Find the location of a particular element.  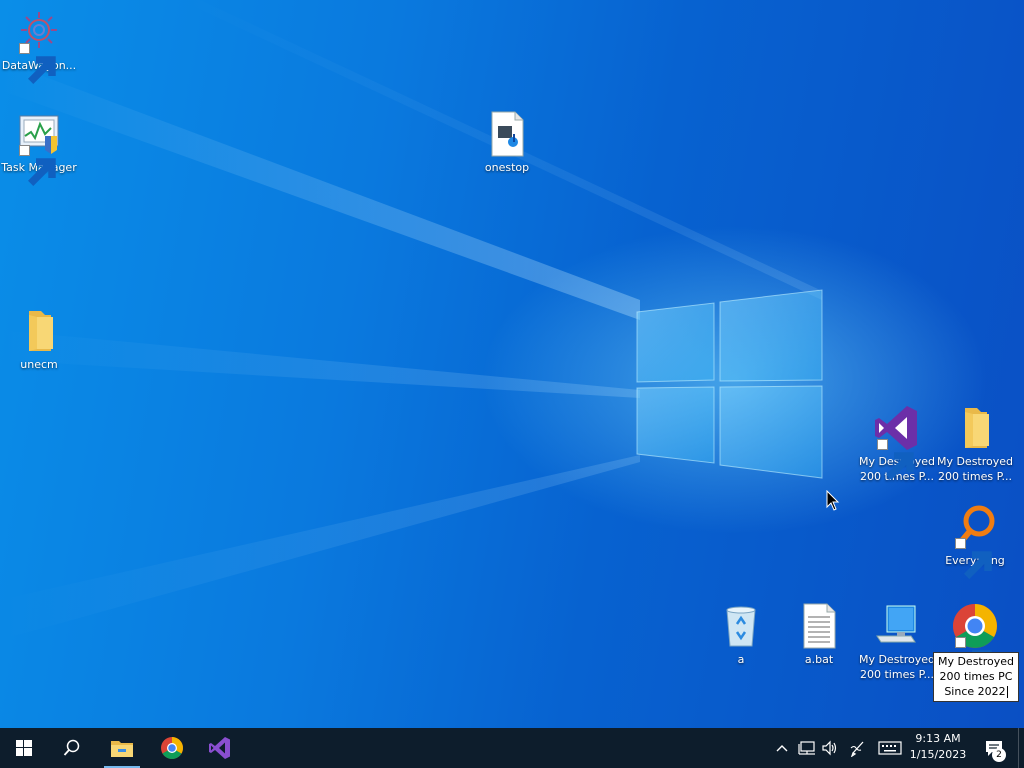

rename-text-field: My Destroyed 200 times PC Since 2022 is located at coordinates (976, 677).